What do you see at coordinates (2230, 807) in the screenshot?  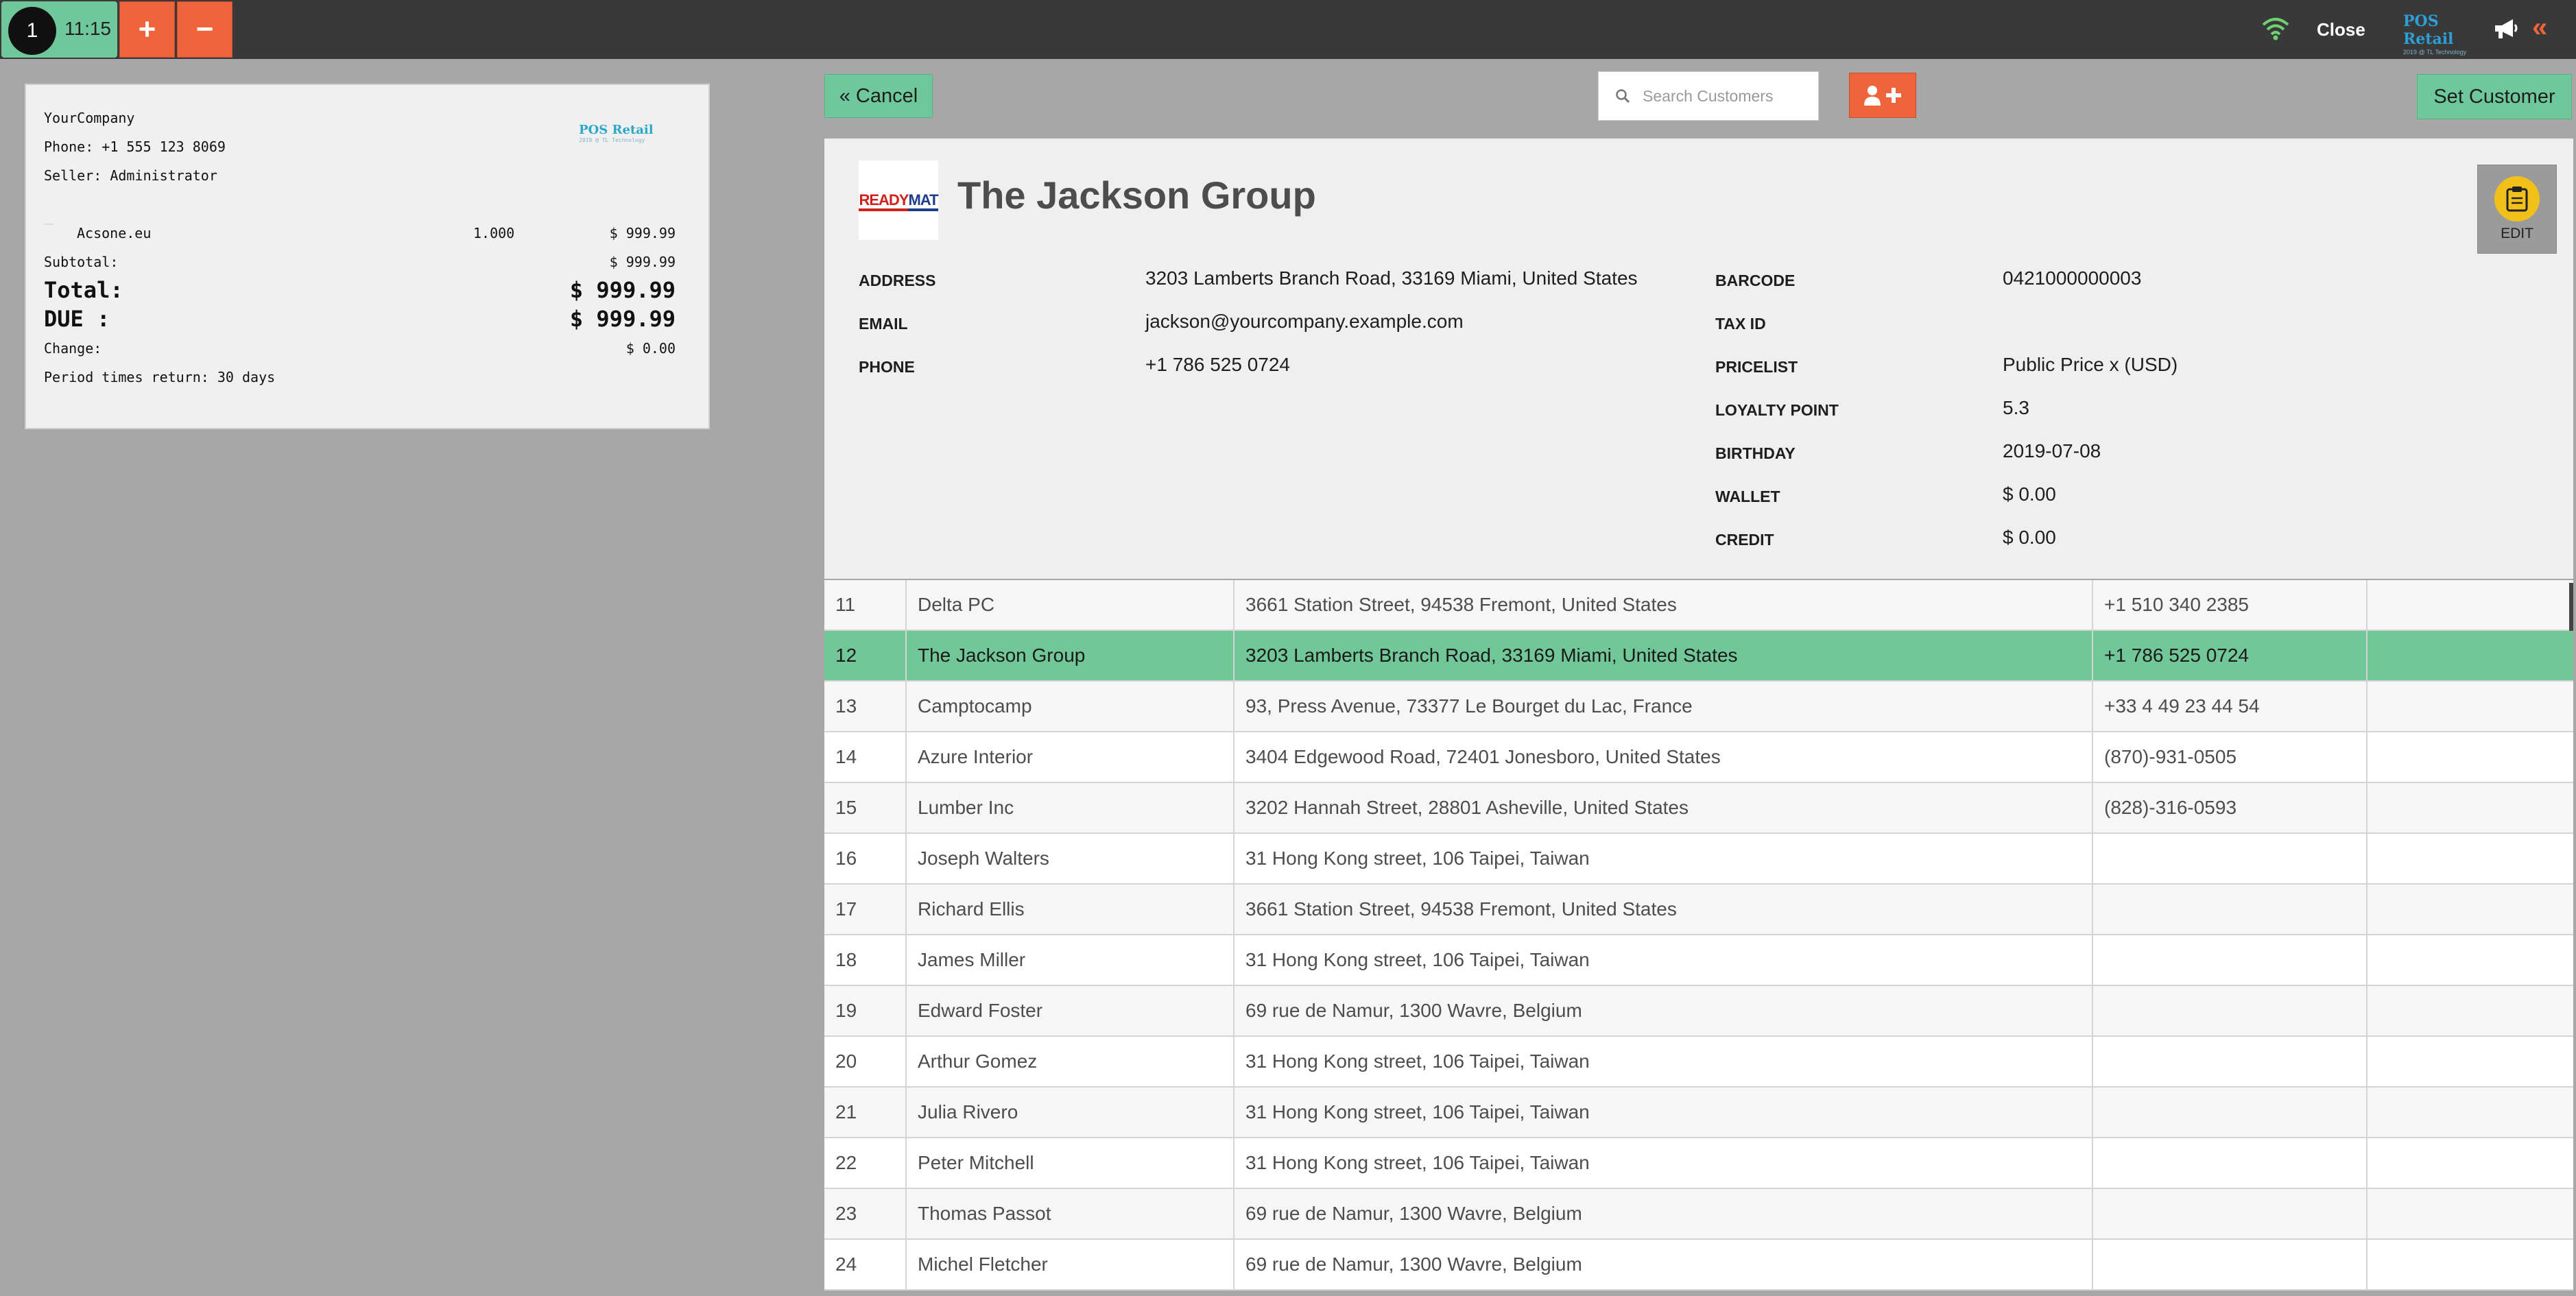 I see `customer-phone-cell: (828)-316-0593` at bounding box center [2230, 807].